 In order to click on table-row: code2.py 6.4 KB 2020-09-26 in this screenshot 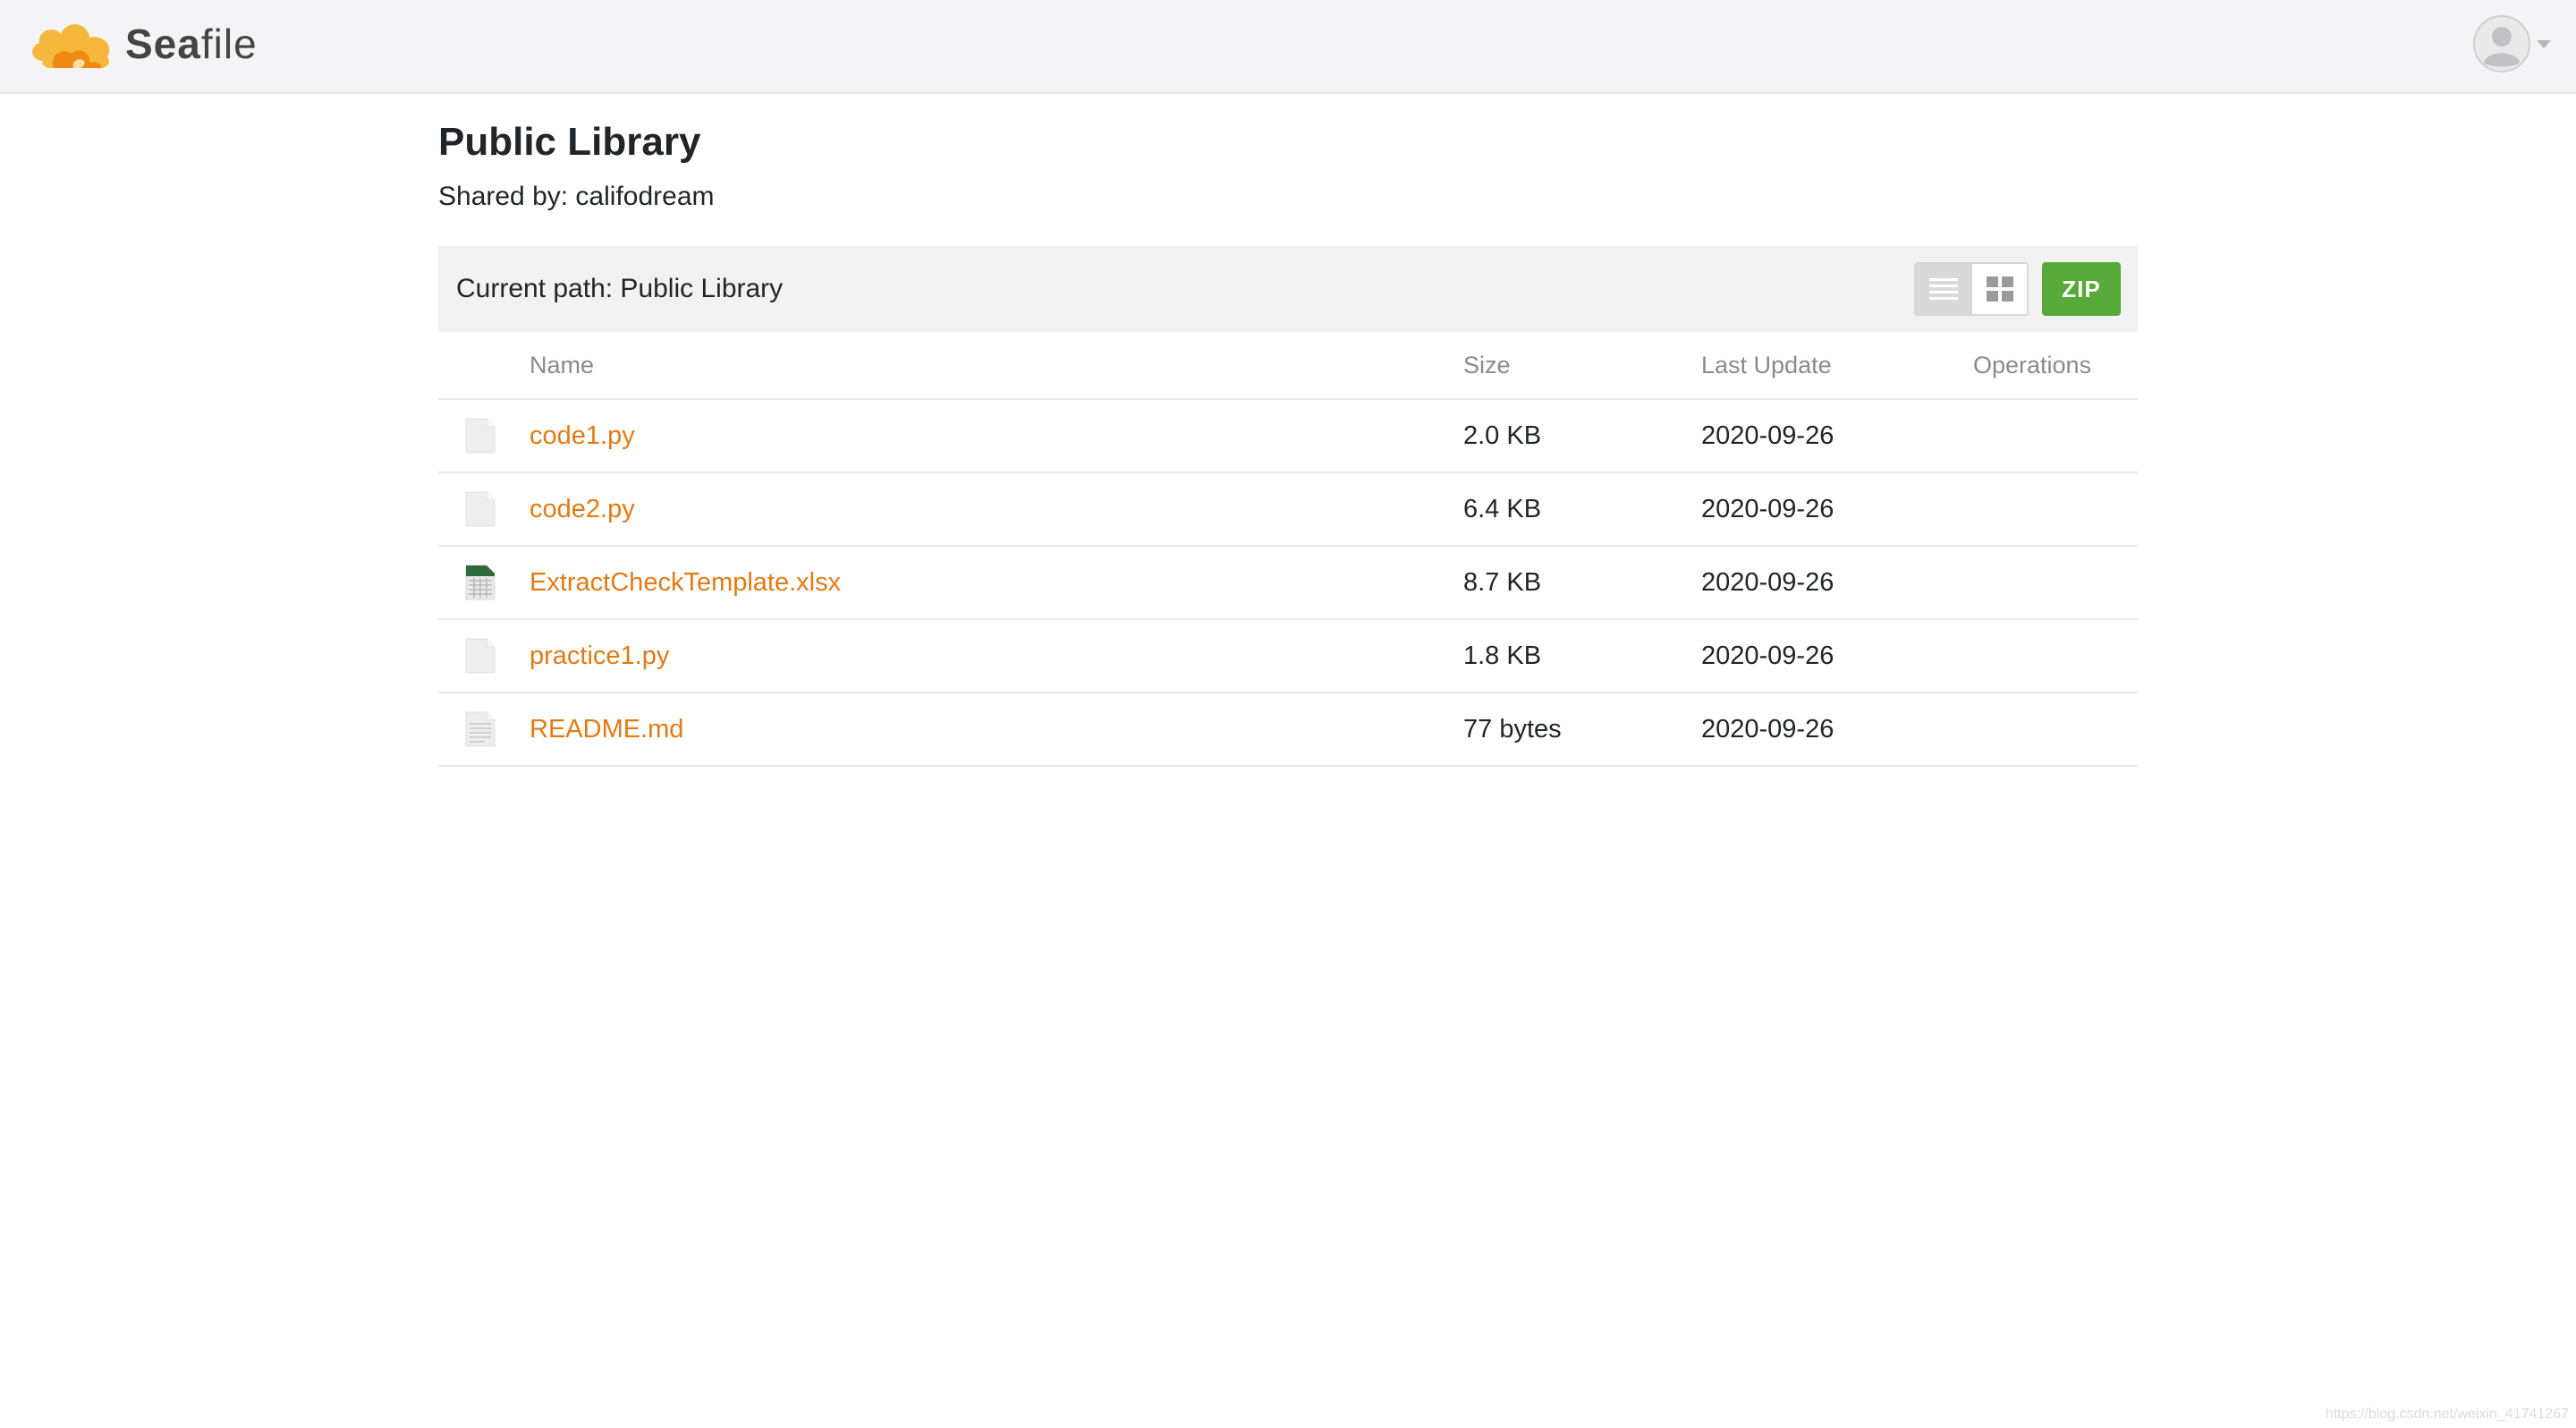, I will do `click(1288, 509)`.